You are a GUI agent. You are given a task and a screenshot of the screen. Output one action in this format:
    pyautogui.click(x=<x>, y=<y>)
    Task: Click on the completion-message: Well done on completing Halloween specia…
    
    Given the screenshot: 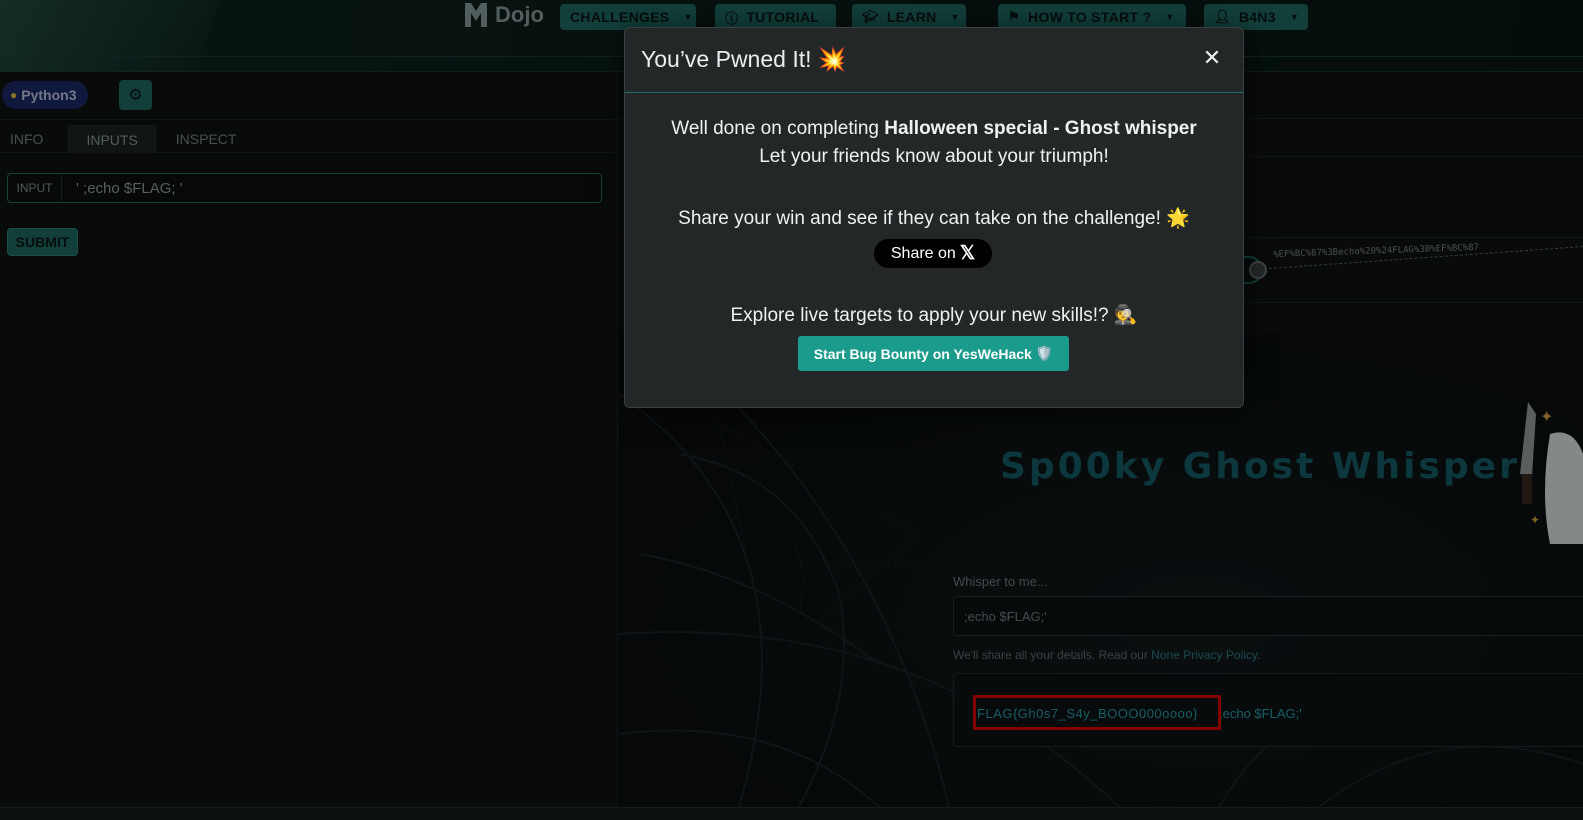 What is the action you would take?
    pyautogui.click(x=934, y=129)
    